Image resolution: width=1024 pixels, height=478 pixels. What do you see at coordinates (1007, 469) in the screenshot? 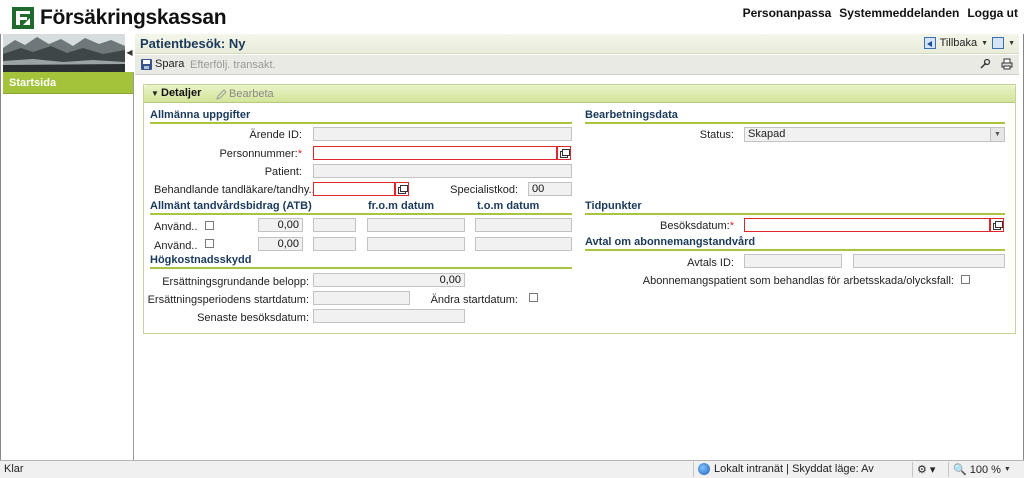
I see `zoom-dropdown-icon: ▼` at bounding box center [1007, 469].